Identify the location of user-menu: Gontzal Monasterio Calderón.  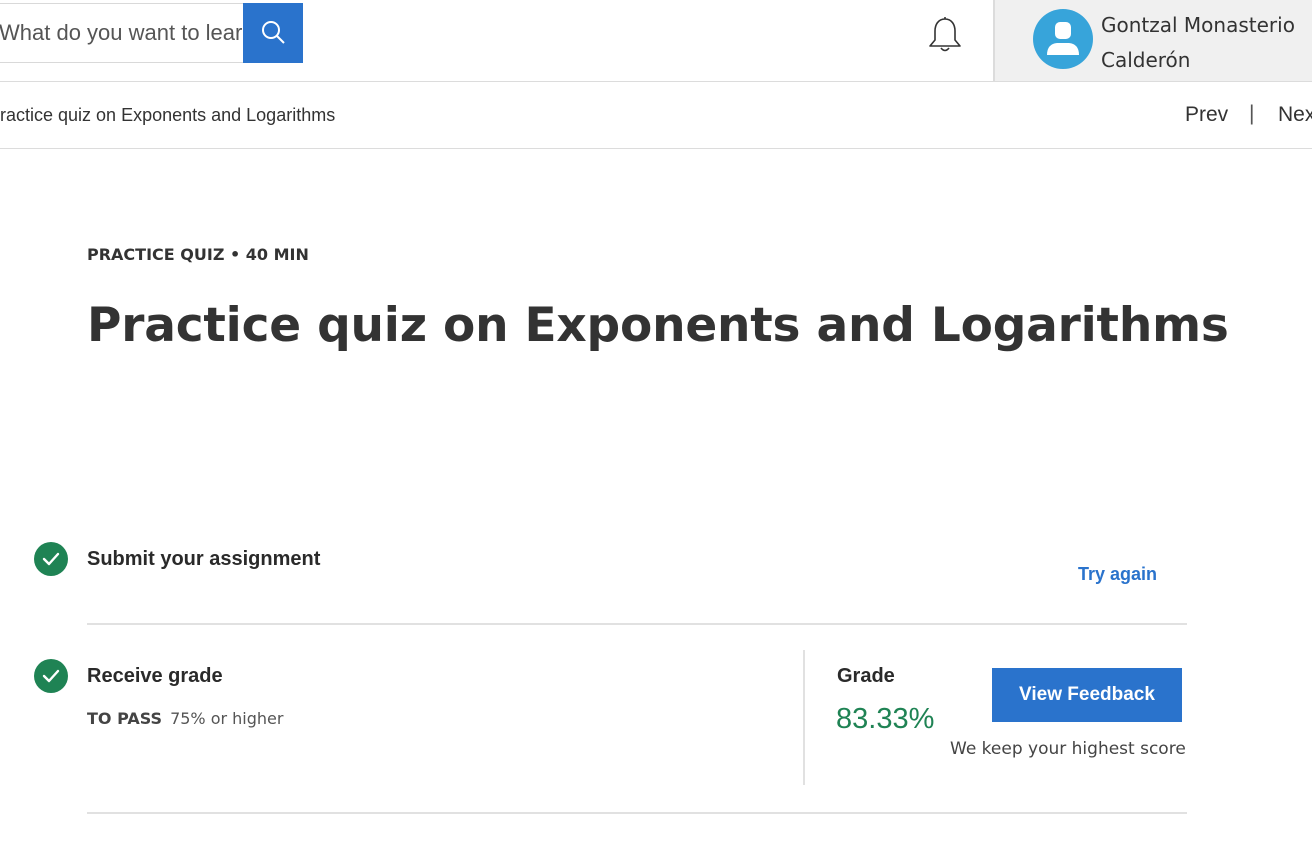
(1152, 40).